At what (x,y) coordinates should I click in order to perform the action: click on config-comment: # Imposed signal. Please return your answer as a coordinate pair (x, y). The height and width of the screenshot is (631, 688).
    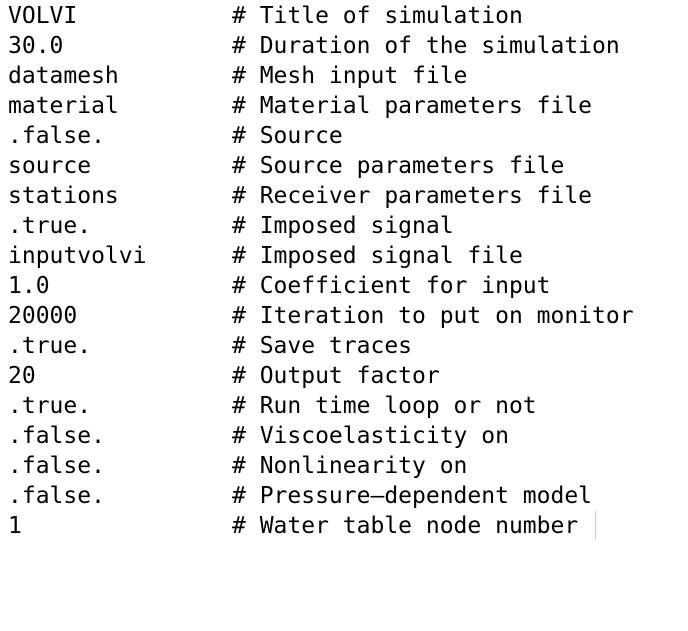
    Looking at the image, I should click on (343, 226).